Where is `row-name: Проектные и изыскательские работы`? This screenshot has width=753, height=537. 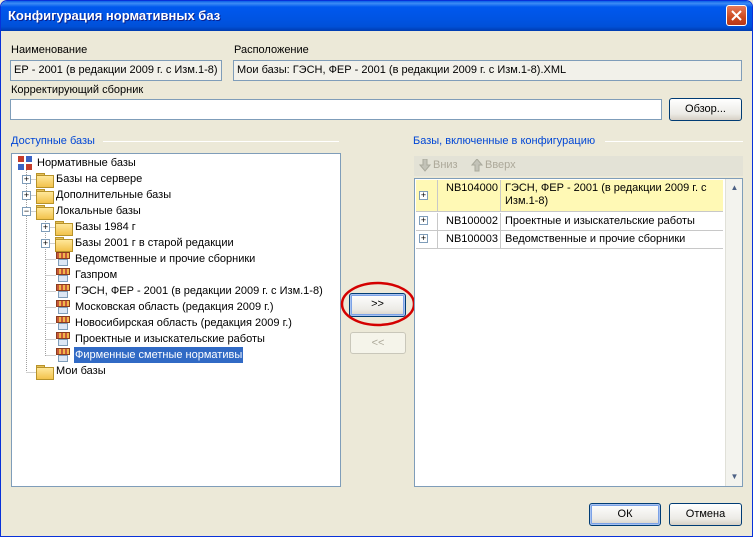 row-name: Проектные и изыскательские работы is located at coordinates (600, 221).